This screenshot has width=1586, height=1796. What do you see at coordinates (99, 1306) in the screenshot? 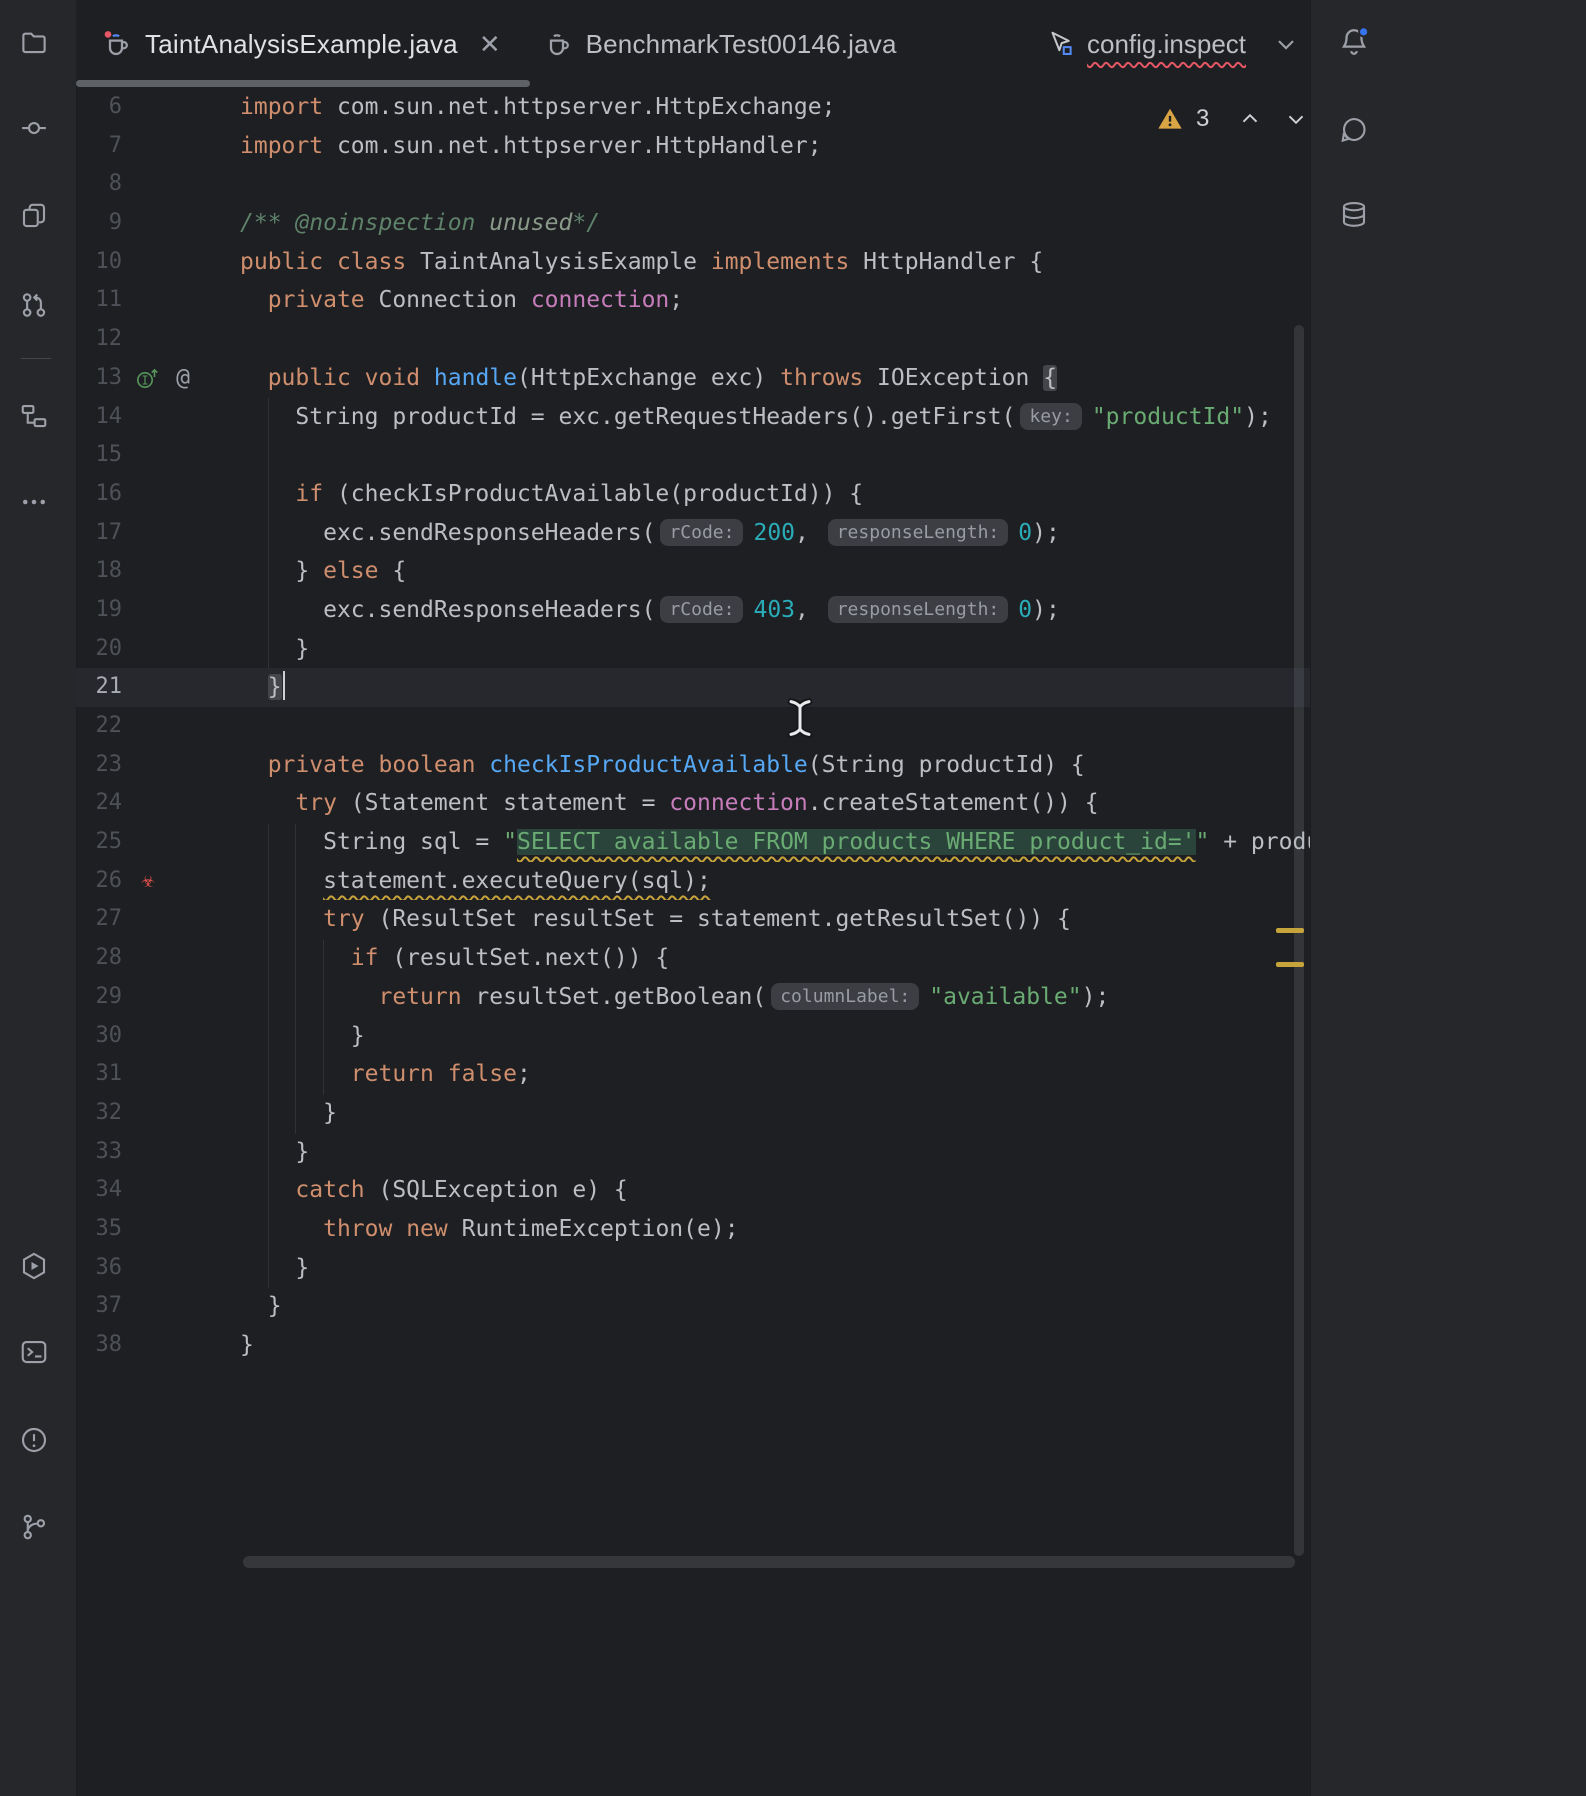
I see `line-number: 37` at bounding box center [99, 1306].